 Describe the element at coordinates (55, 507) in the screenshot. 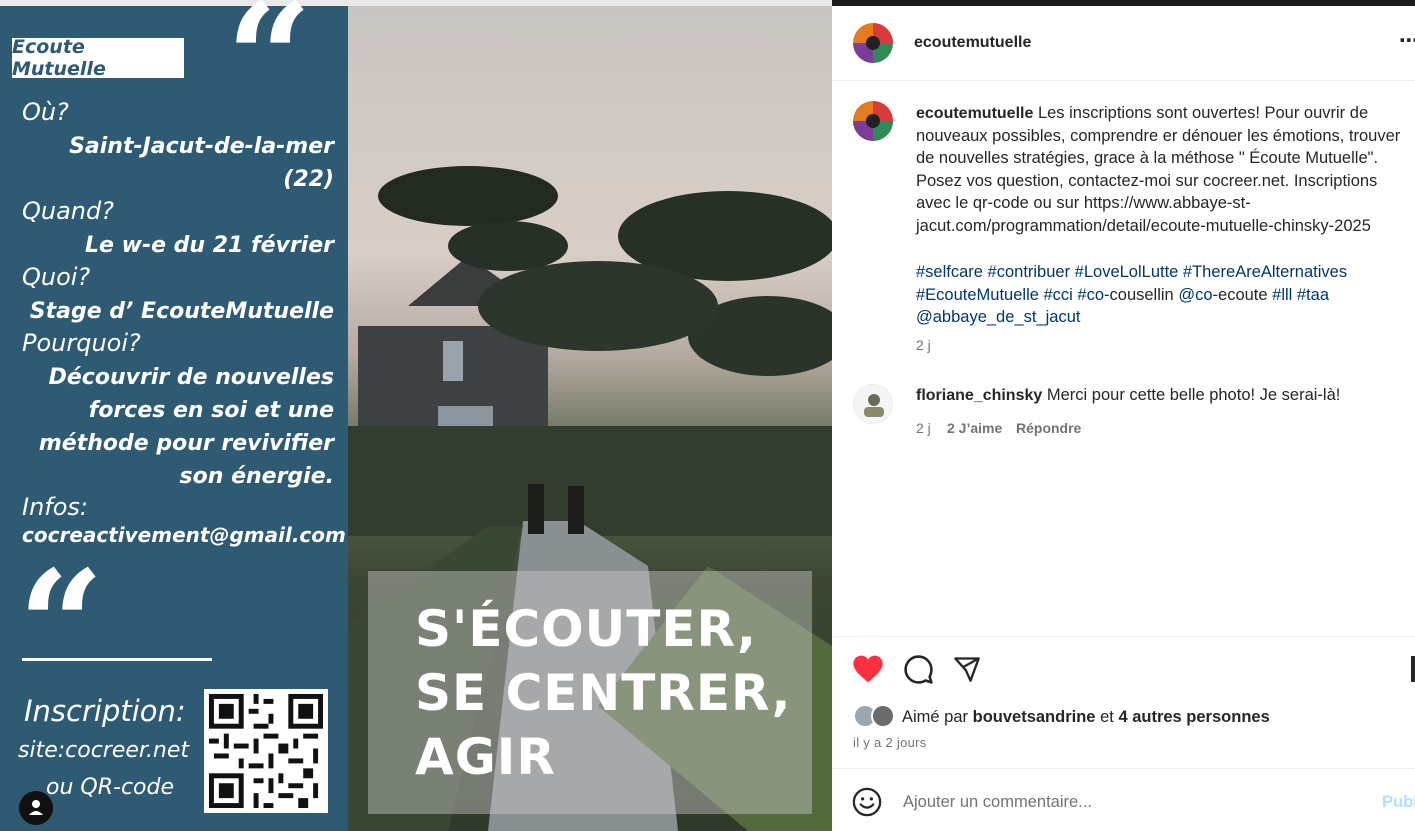

I see `info-label: Infos:` at that location.